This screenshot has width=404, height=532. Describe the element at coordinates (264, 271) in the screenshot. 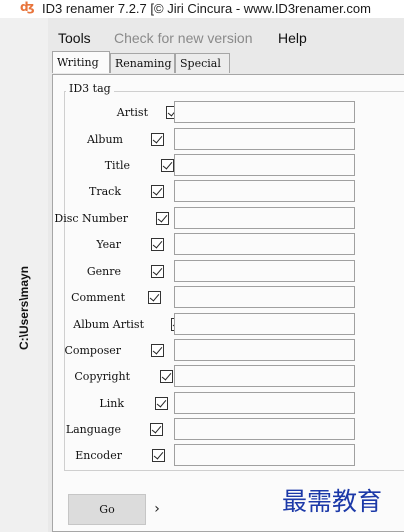

I see `genre-input` at that location.